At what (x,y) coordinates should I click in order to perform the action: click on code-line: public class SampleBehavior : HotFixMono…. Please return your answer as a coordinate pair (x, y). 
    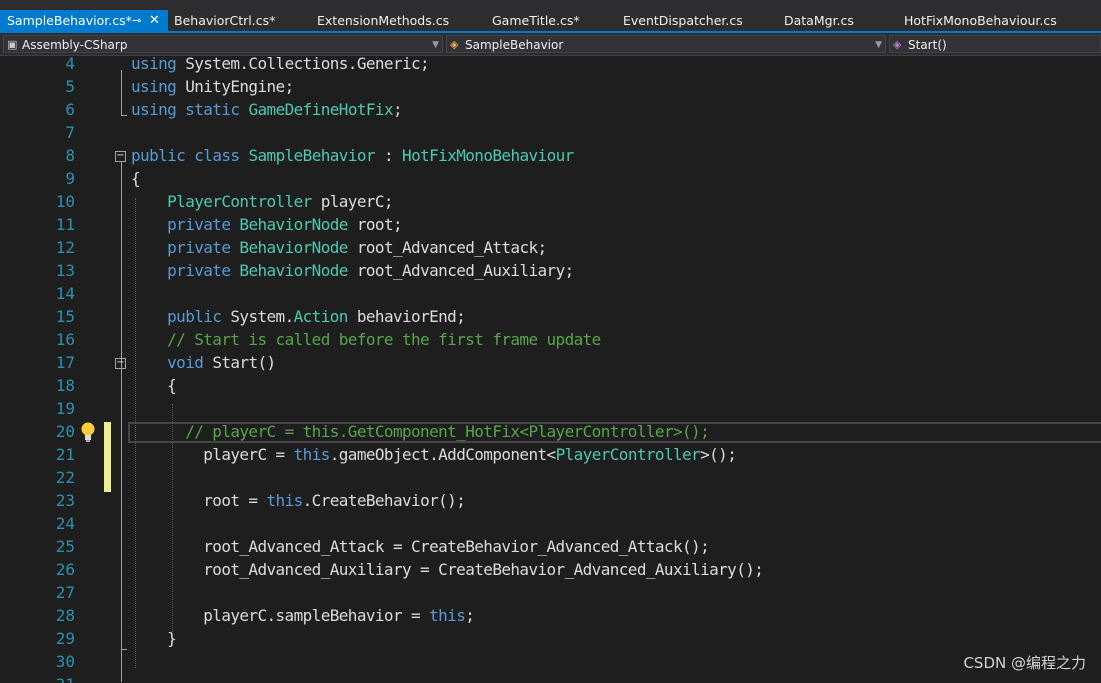
    Looking at the image, I should click on (352, 155).